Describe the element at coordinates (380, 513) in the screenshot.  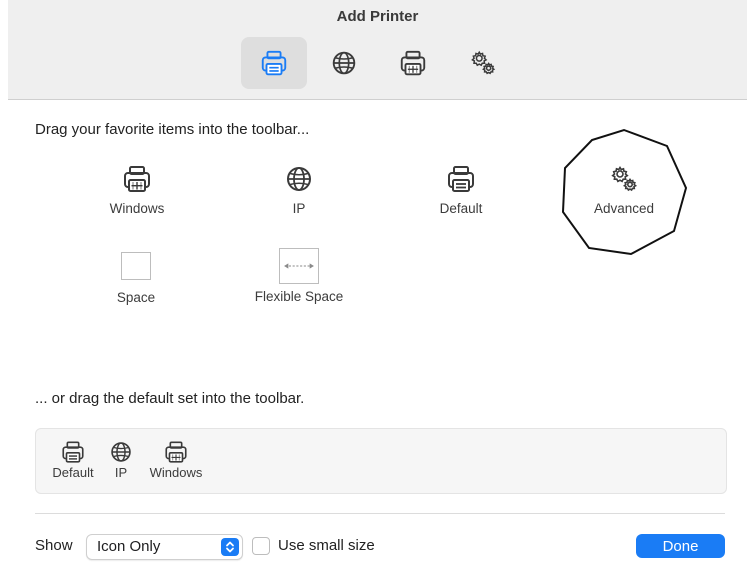
I see `footer-divider` at that location.